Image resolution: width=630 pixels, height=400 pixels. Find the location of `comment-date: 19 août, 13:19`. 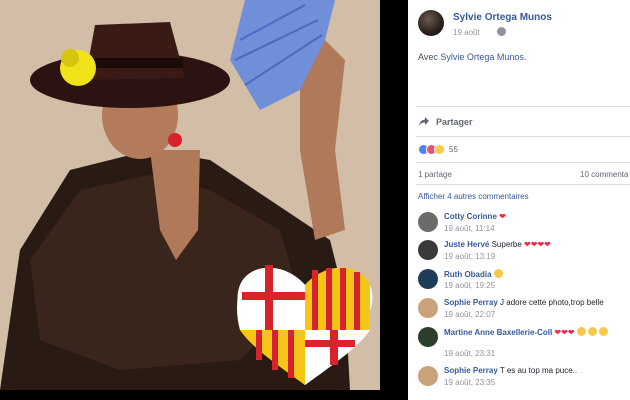

comment-date: 19 août, 13:19 is located at coordinates (469, 256).